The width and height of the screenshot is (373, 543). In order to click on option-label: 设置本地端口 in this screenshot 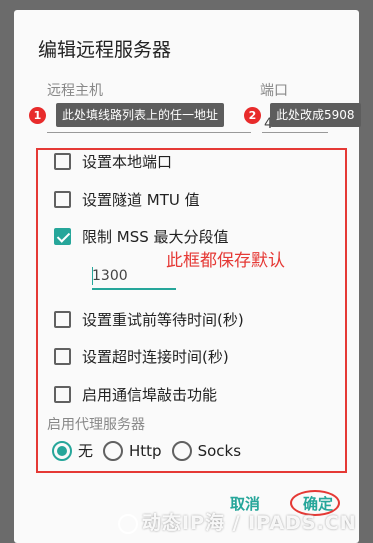, I will do `click(127, 162)`.